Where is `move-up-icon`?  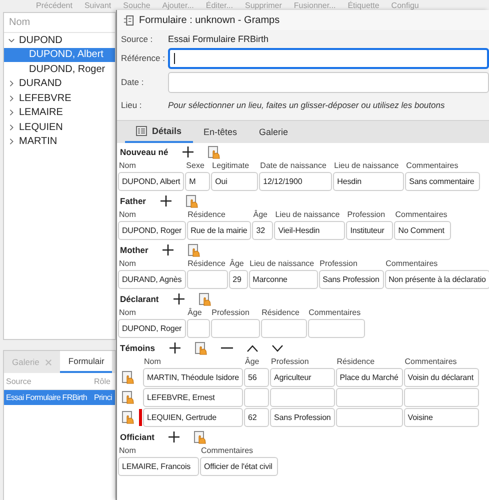
move-up-icon is located at coordinates (252, 348).